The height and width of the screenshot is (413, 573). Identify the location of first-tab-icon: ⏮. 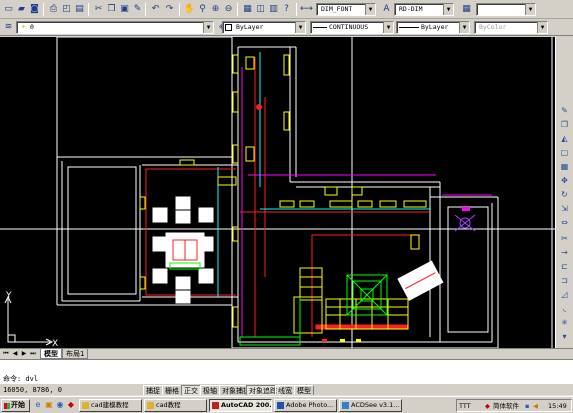
(6, 354).